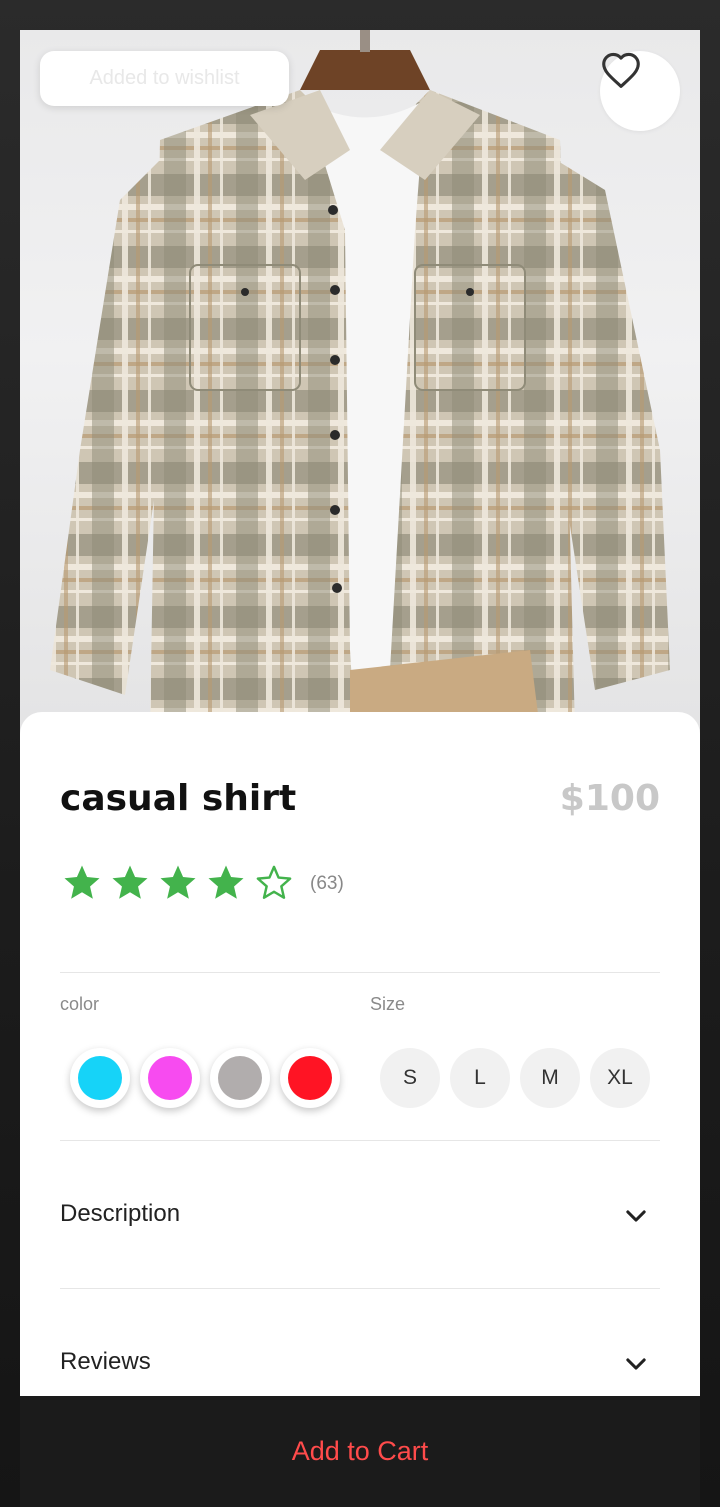 This screenshot has width=720, height=1507. Describe the element at coordinates (276, 884) in the screenshot. I see `star-outline-icon` at that location.